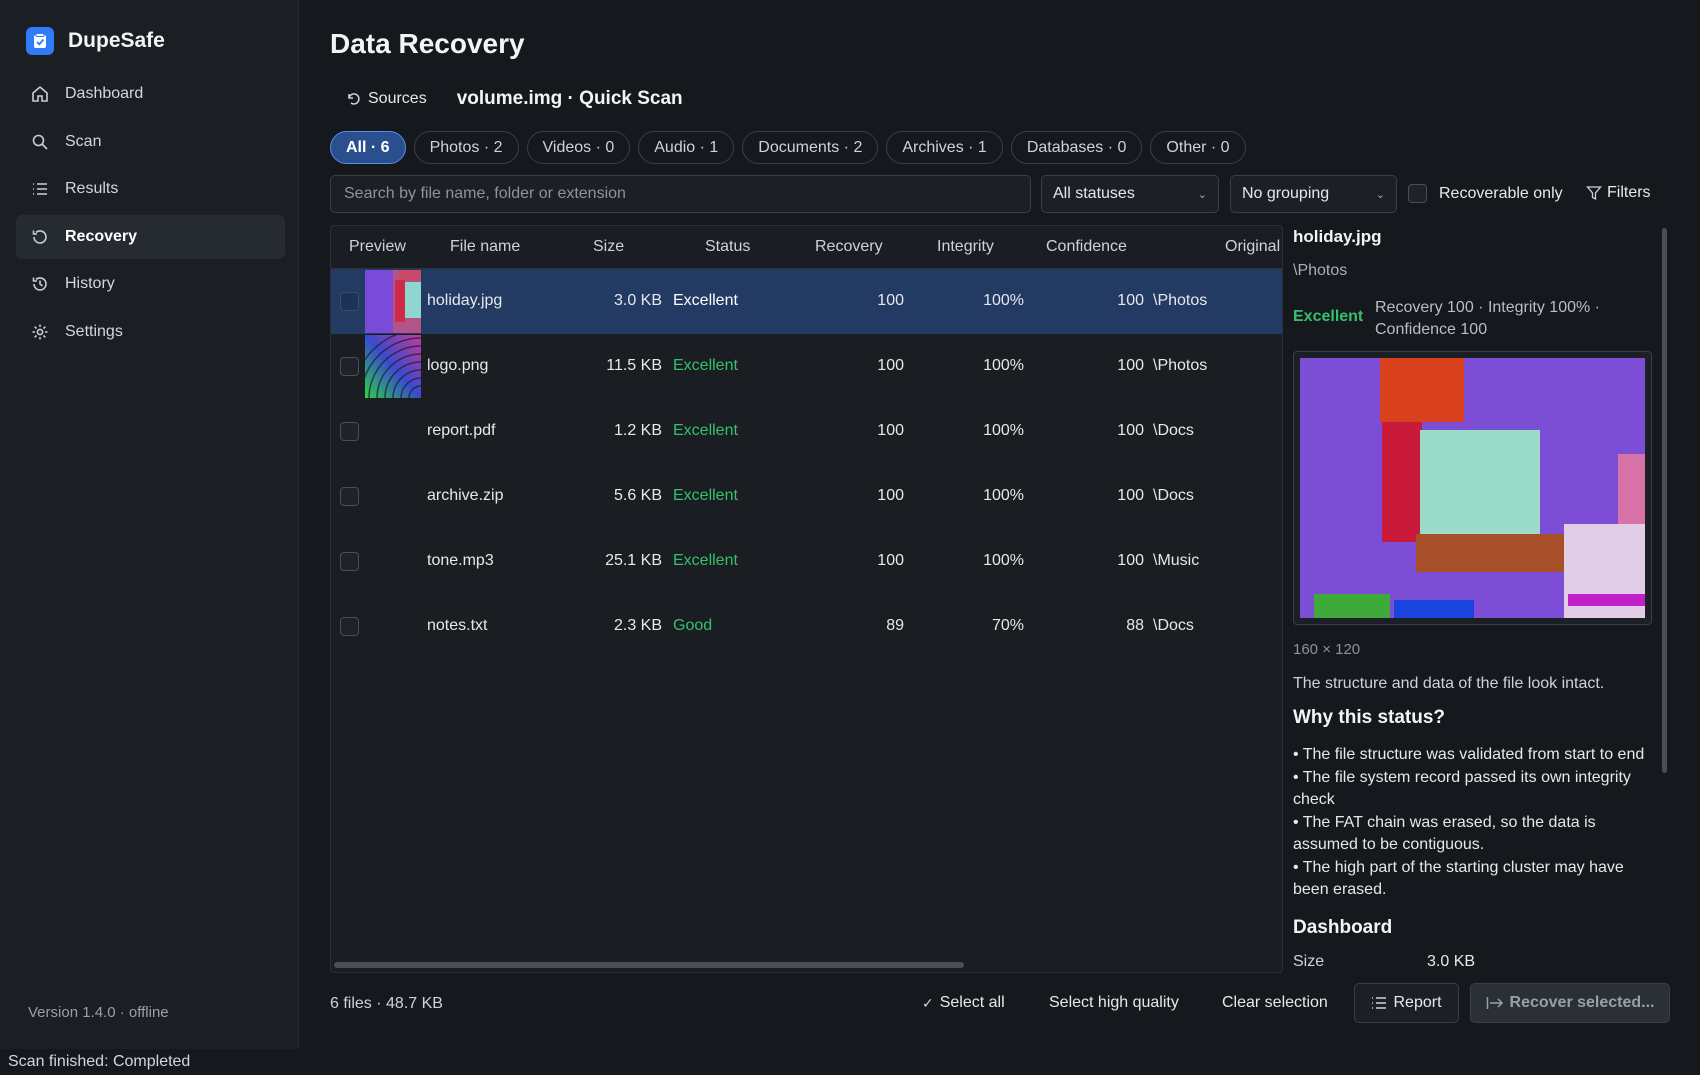 The image size is (1700, 1075). Describe the element at coordinates (150, 332) in the screenshot. I see `sidebar-item-settings: Settings` at that location.